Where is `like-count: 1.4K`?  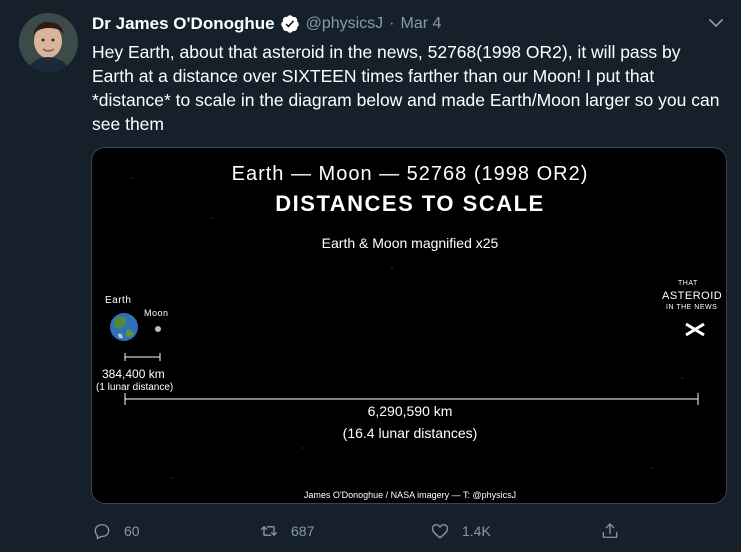
like-count: 1.4K is located at coordinates (476, 531).